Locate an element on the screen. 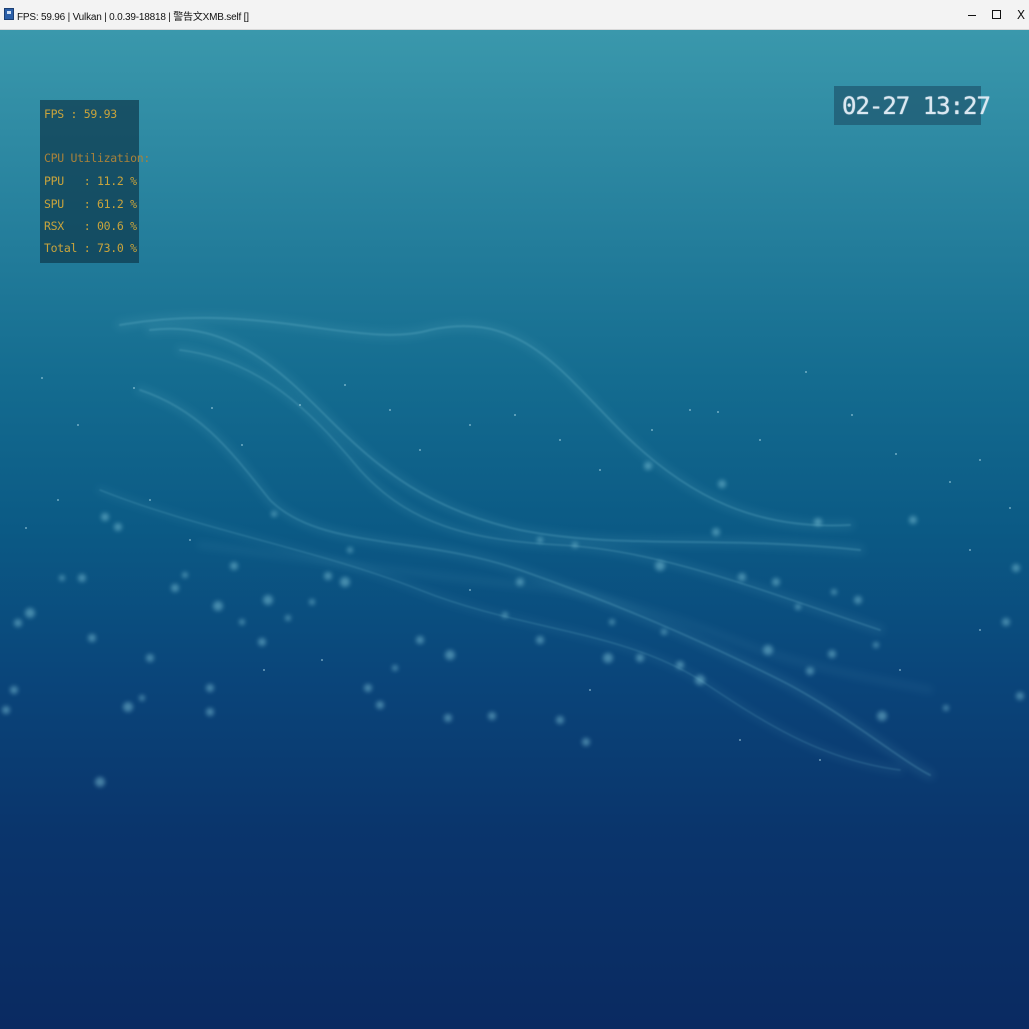 The width and height of the screenshot is (1029, 1029). clock-panel: 02-27 13:27 is located at coordinates (912, 105).